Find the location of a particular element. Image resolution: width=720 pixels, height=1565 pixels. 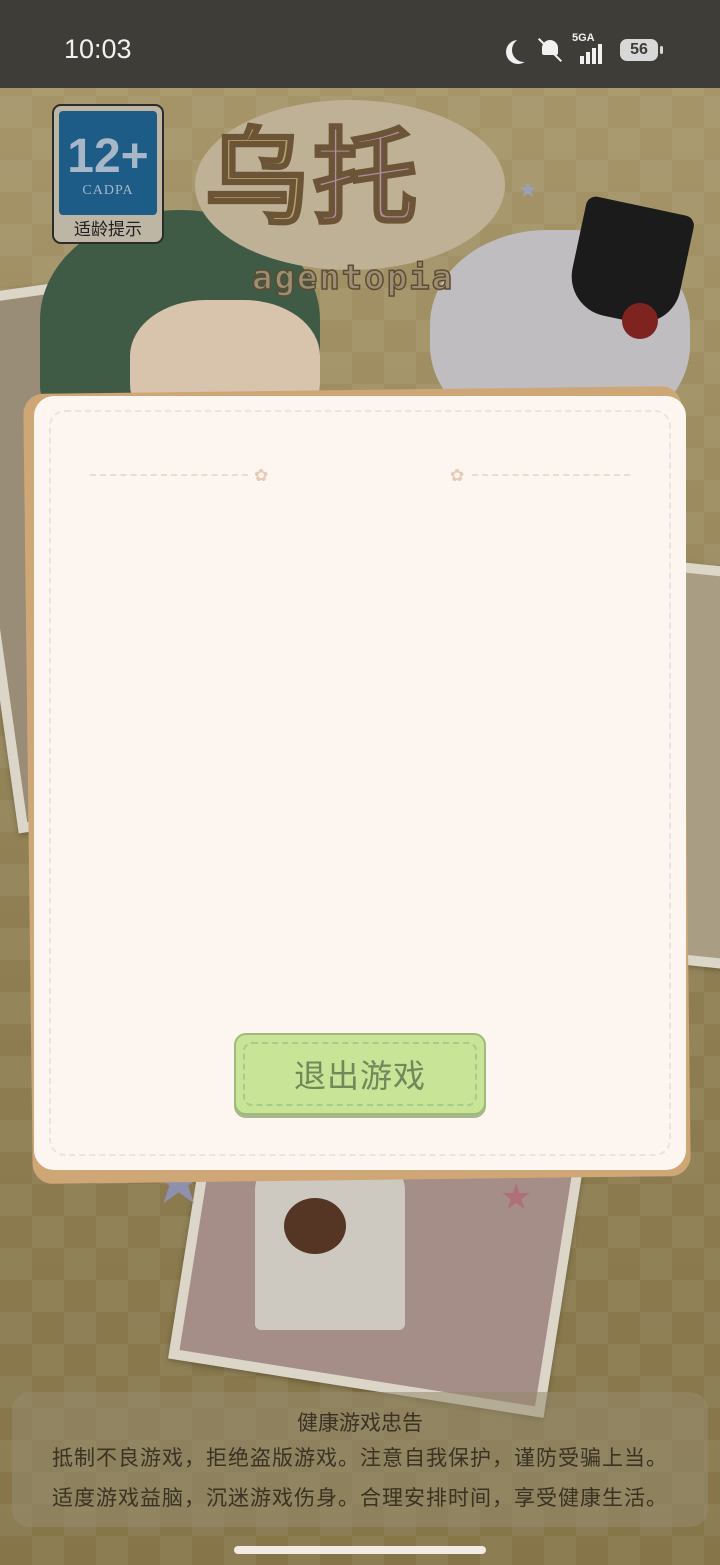

health-notice-title: 健康游戏忠告 is located at coordinates (360, 1423).